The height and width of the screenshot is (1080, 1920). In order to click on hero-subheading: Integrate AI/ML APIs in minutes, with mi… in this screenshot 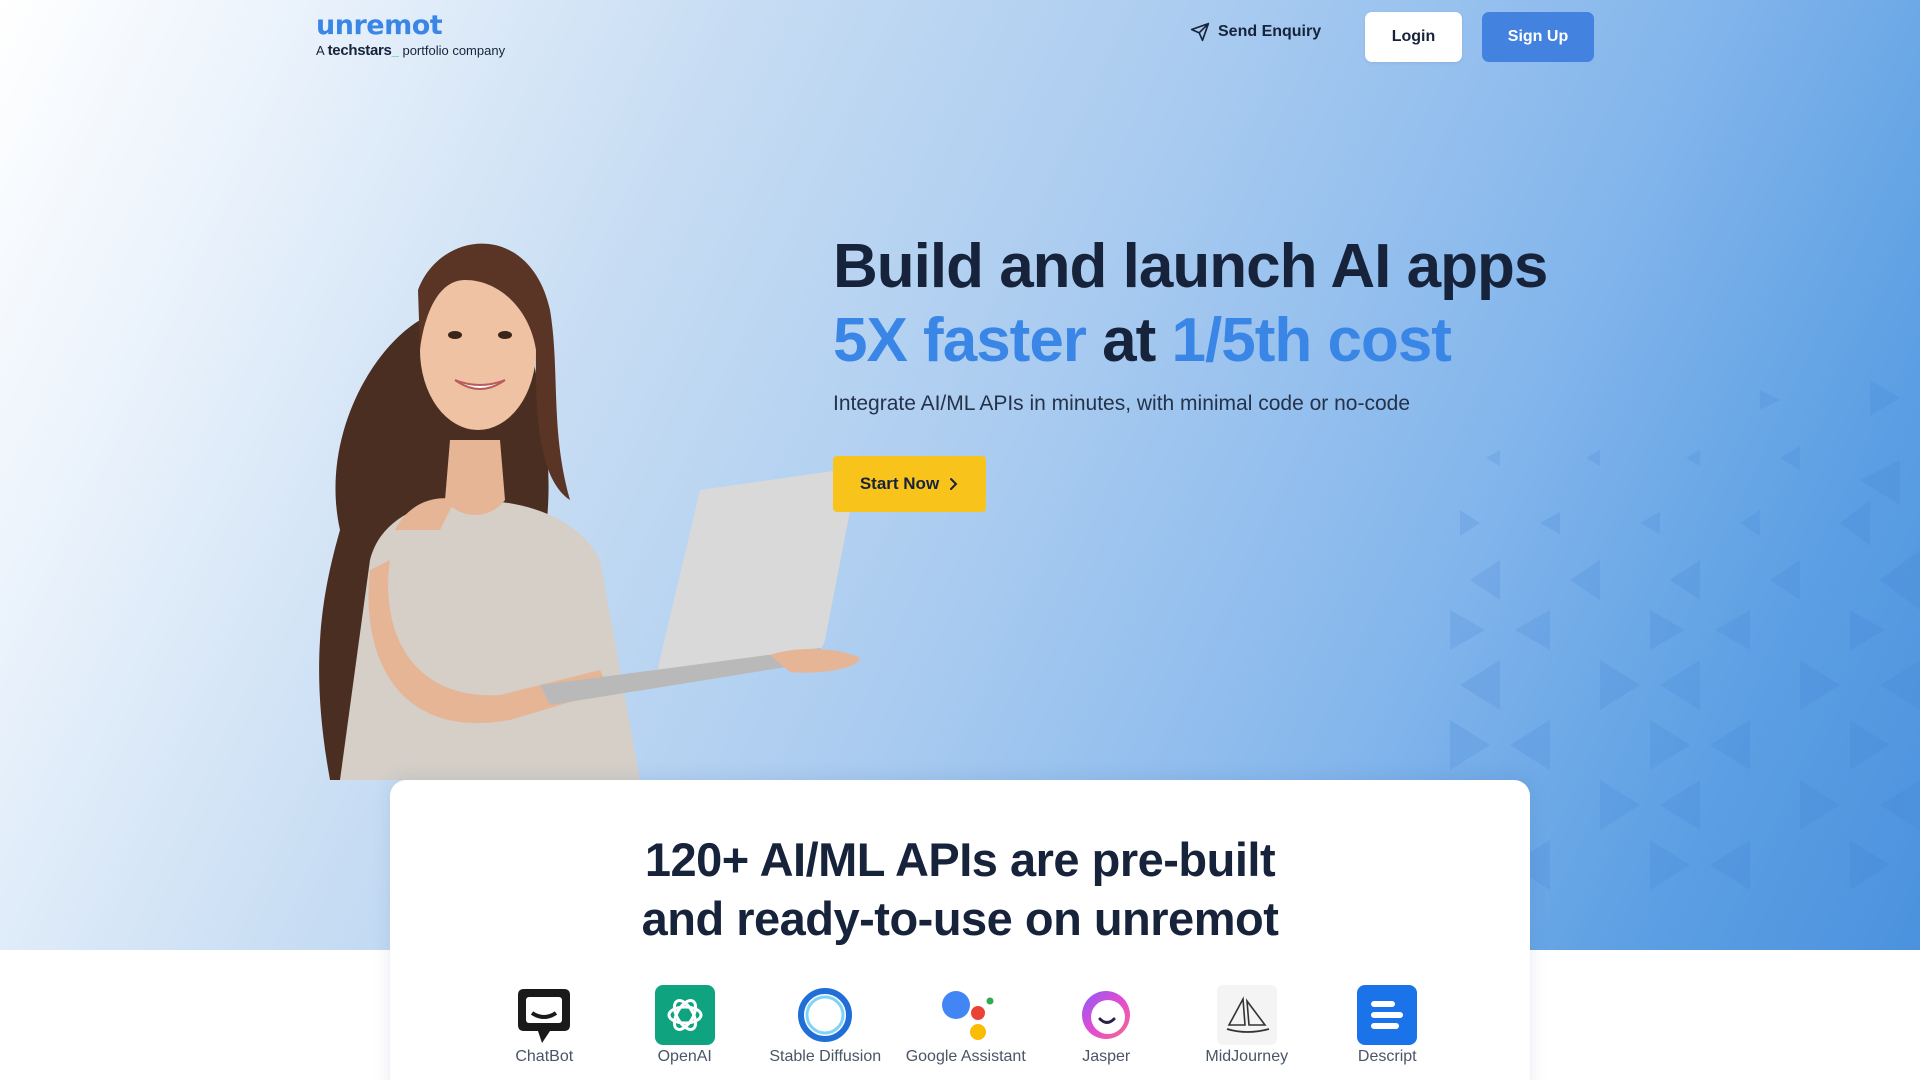, I will do `click(1121, 403)`.